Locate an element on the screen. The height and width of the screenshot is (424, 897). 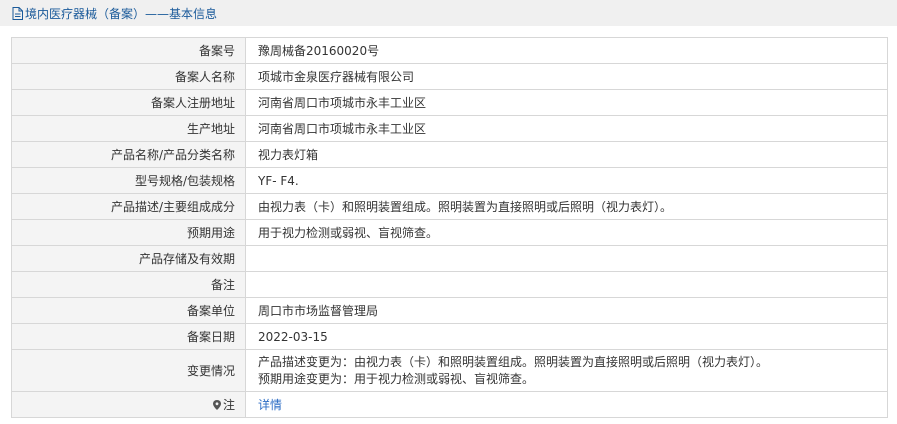
table-row: 产品存储及有效期 is located at coordinates (449, 259).